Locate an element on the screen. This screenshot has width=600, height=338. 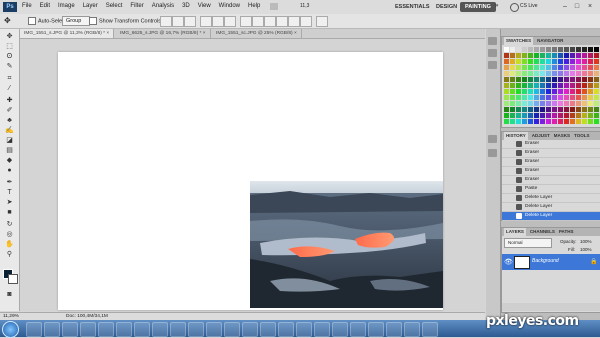
lasso-icon: ʘ is located at coordinates (9, 57).